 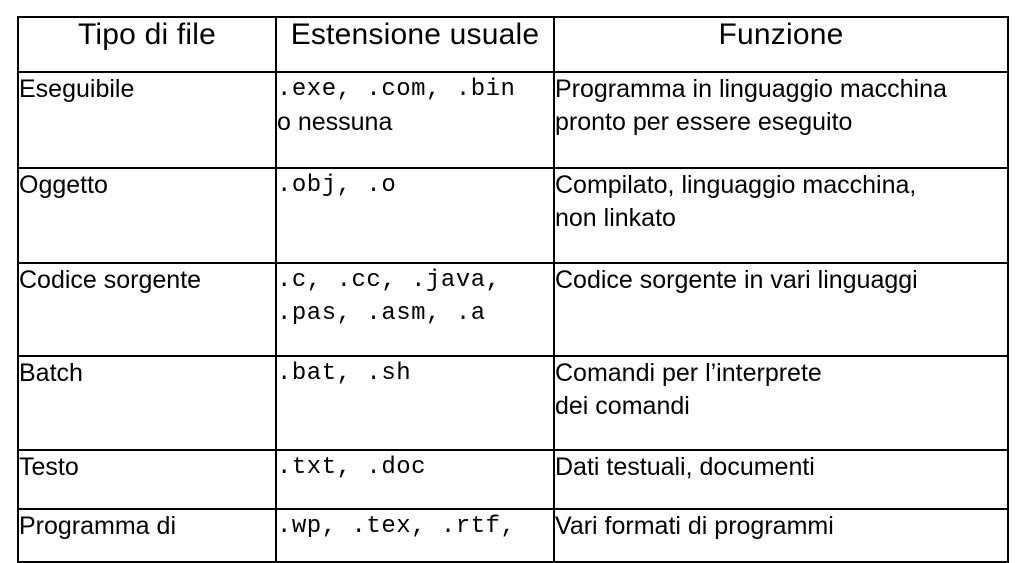 What do you see at coordinates (615, 218) in the screenshot?
I see `funzione-line-2: non linkato` at bounding box center [615, 218].